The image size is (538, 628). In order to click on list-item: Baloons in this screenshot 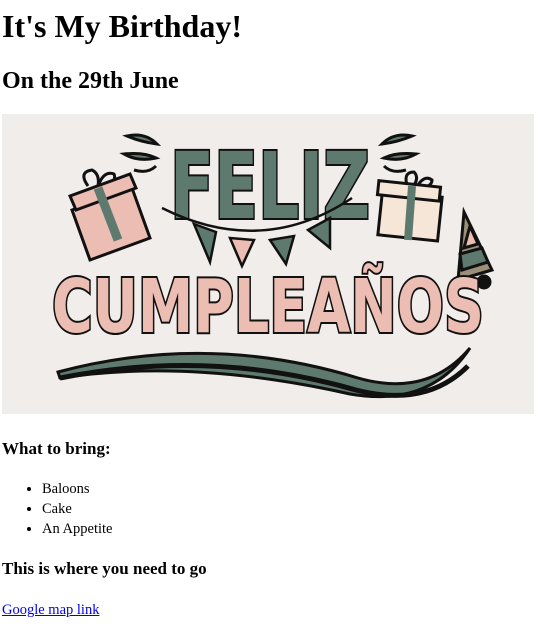, I will do `click(77, 489)`.